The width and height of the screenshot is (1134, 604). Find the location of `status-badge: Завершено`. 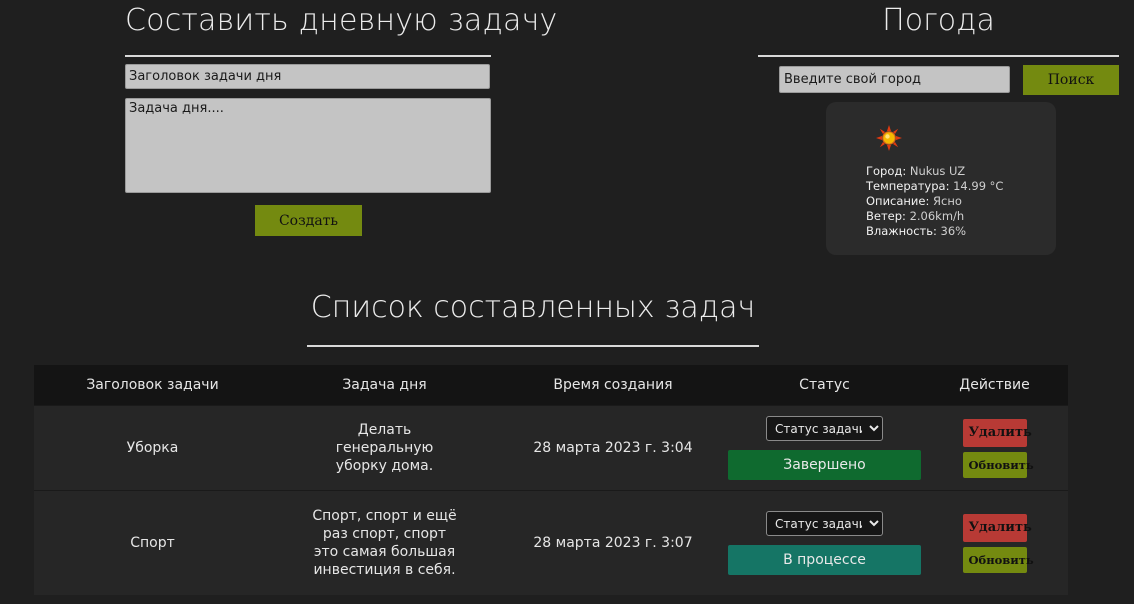

status-badge: Завершено is located at coordinates (824, 465).